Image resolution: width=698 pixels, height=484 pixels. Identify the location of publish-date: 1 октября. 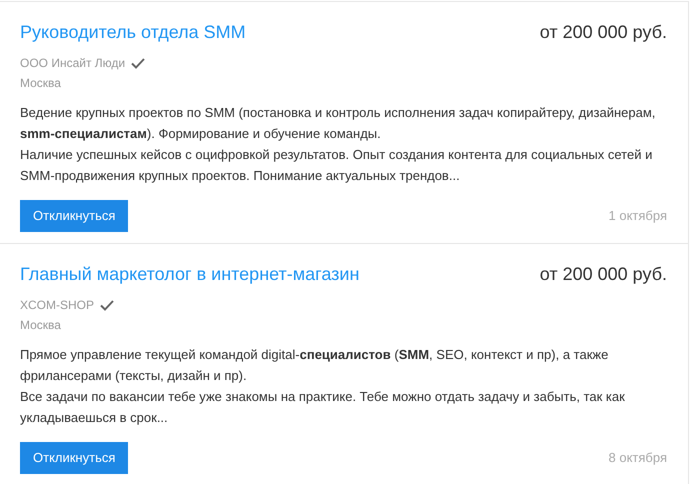
(637, 216).